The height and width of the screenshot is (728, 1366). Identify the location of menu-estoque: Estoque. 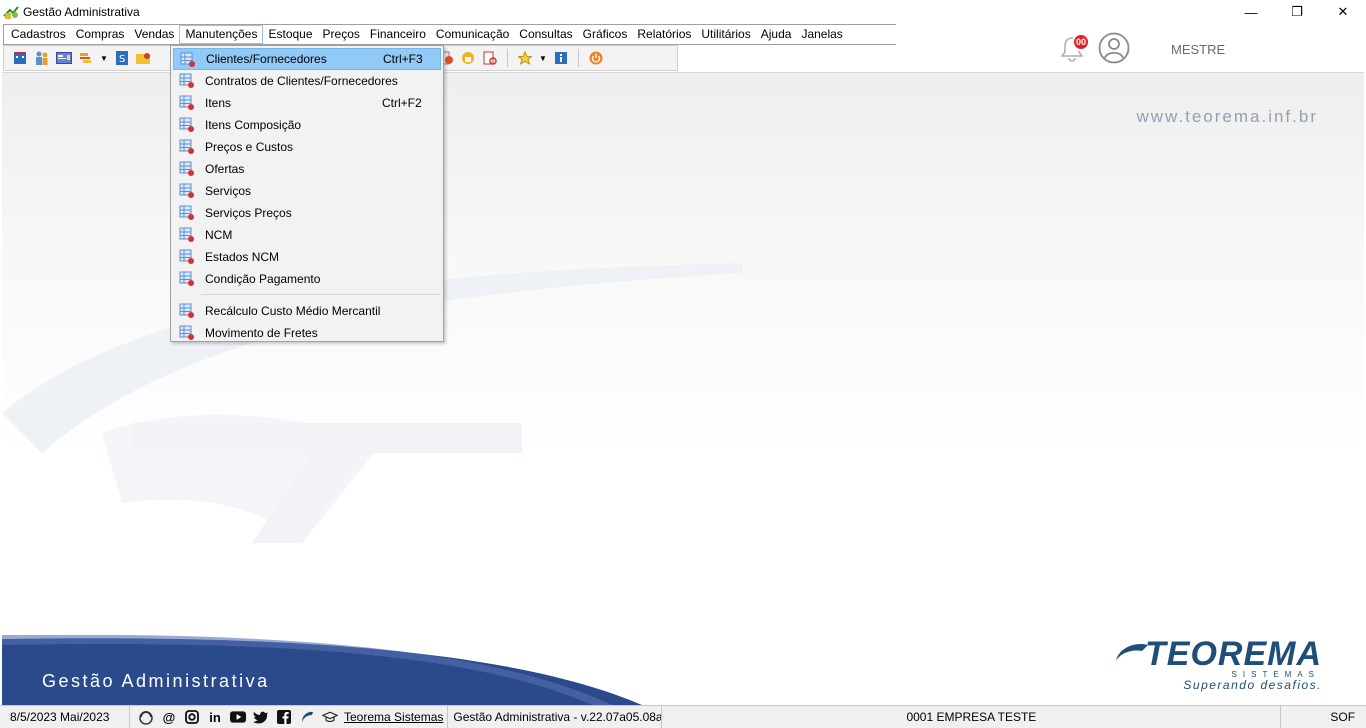
(290, 34).